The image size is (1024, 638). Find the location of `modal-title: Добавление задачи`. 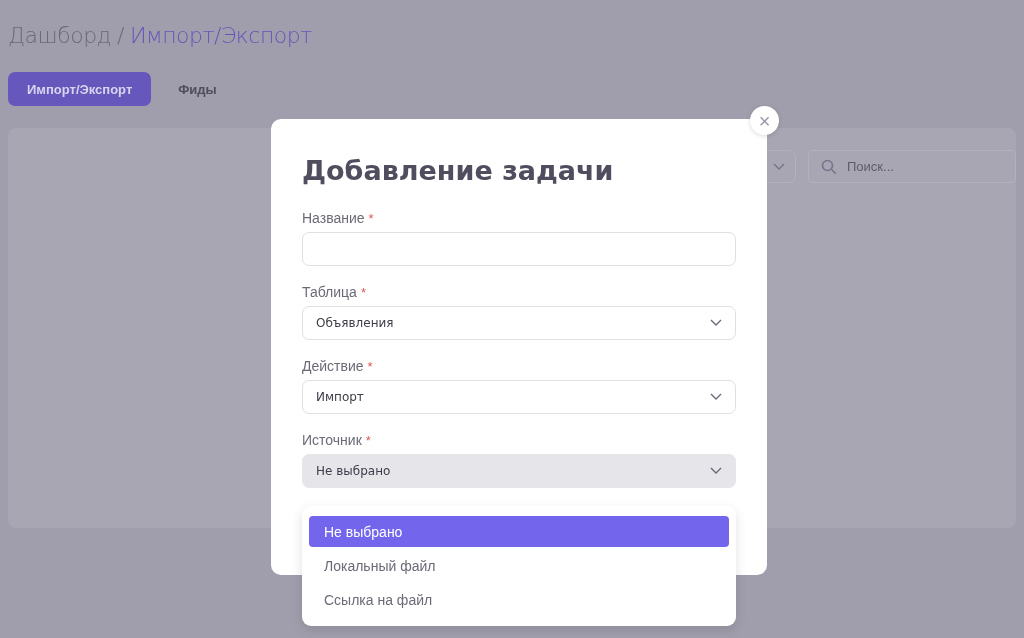

modal-title: Добавление задачи is located at coordinates (458, 170).